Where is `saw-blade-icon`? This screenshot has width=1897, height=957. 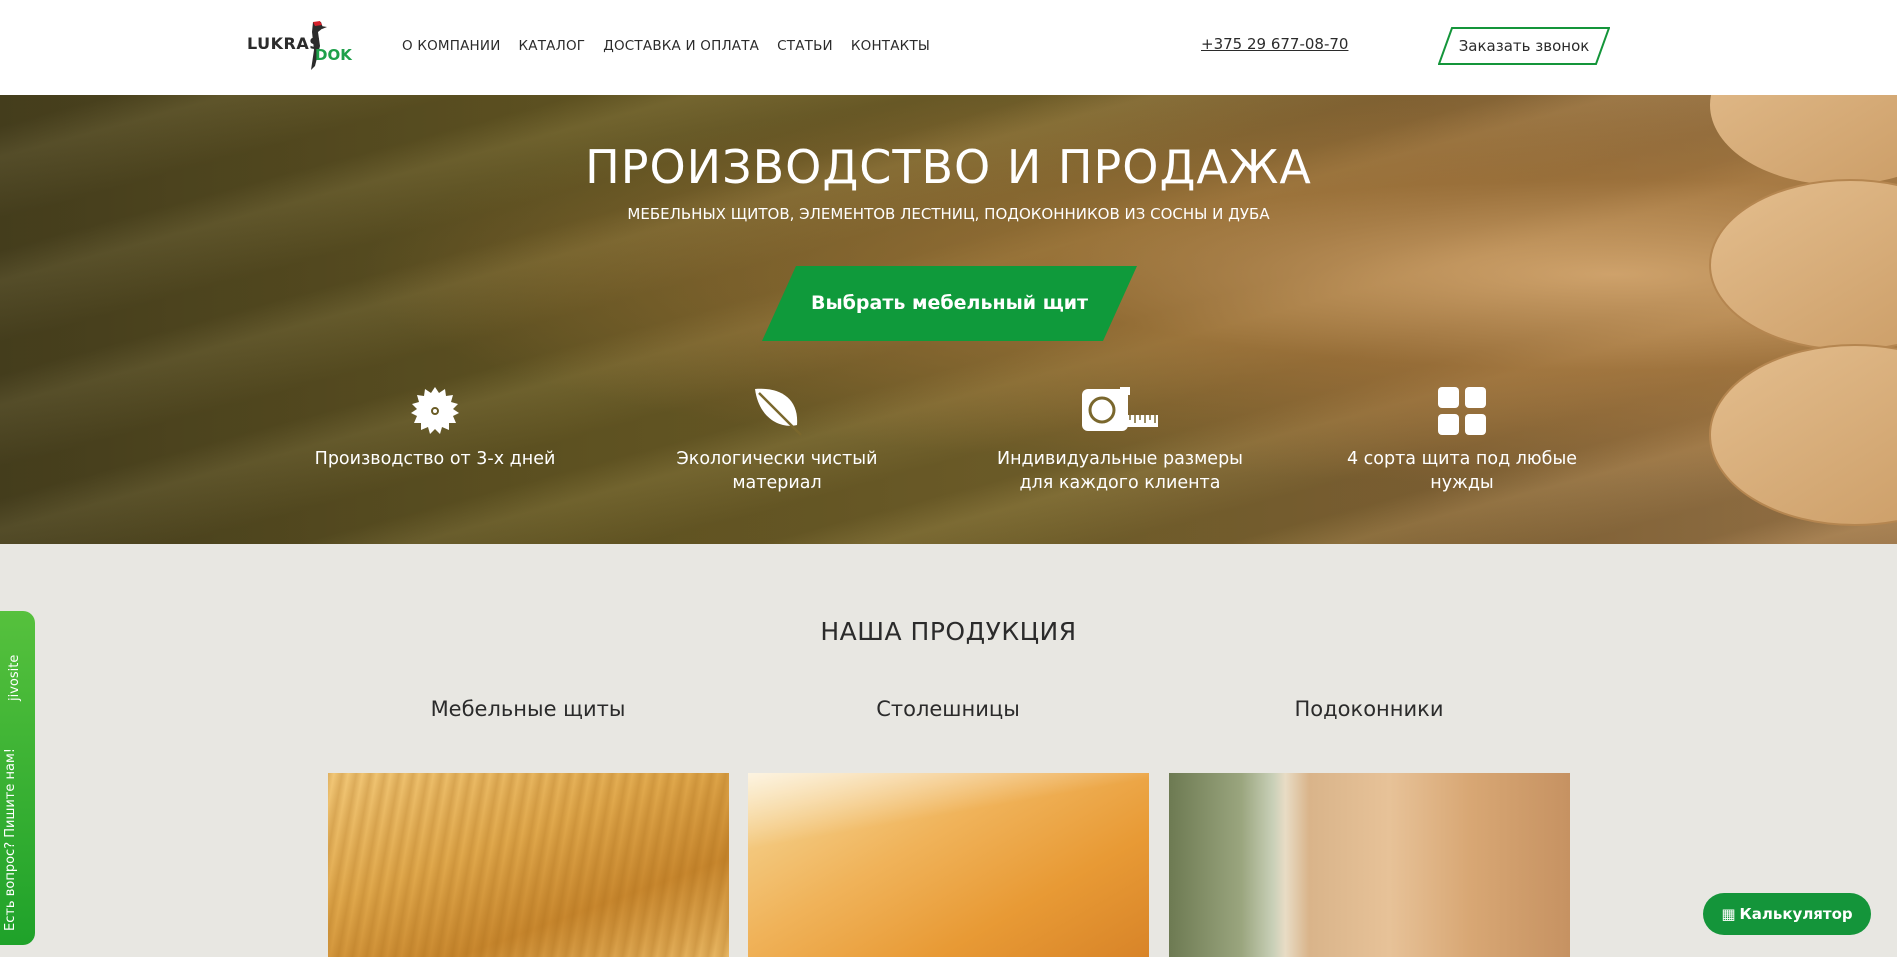 saw-blade-icon is located at coordinates (435, 410).